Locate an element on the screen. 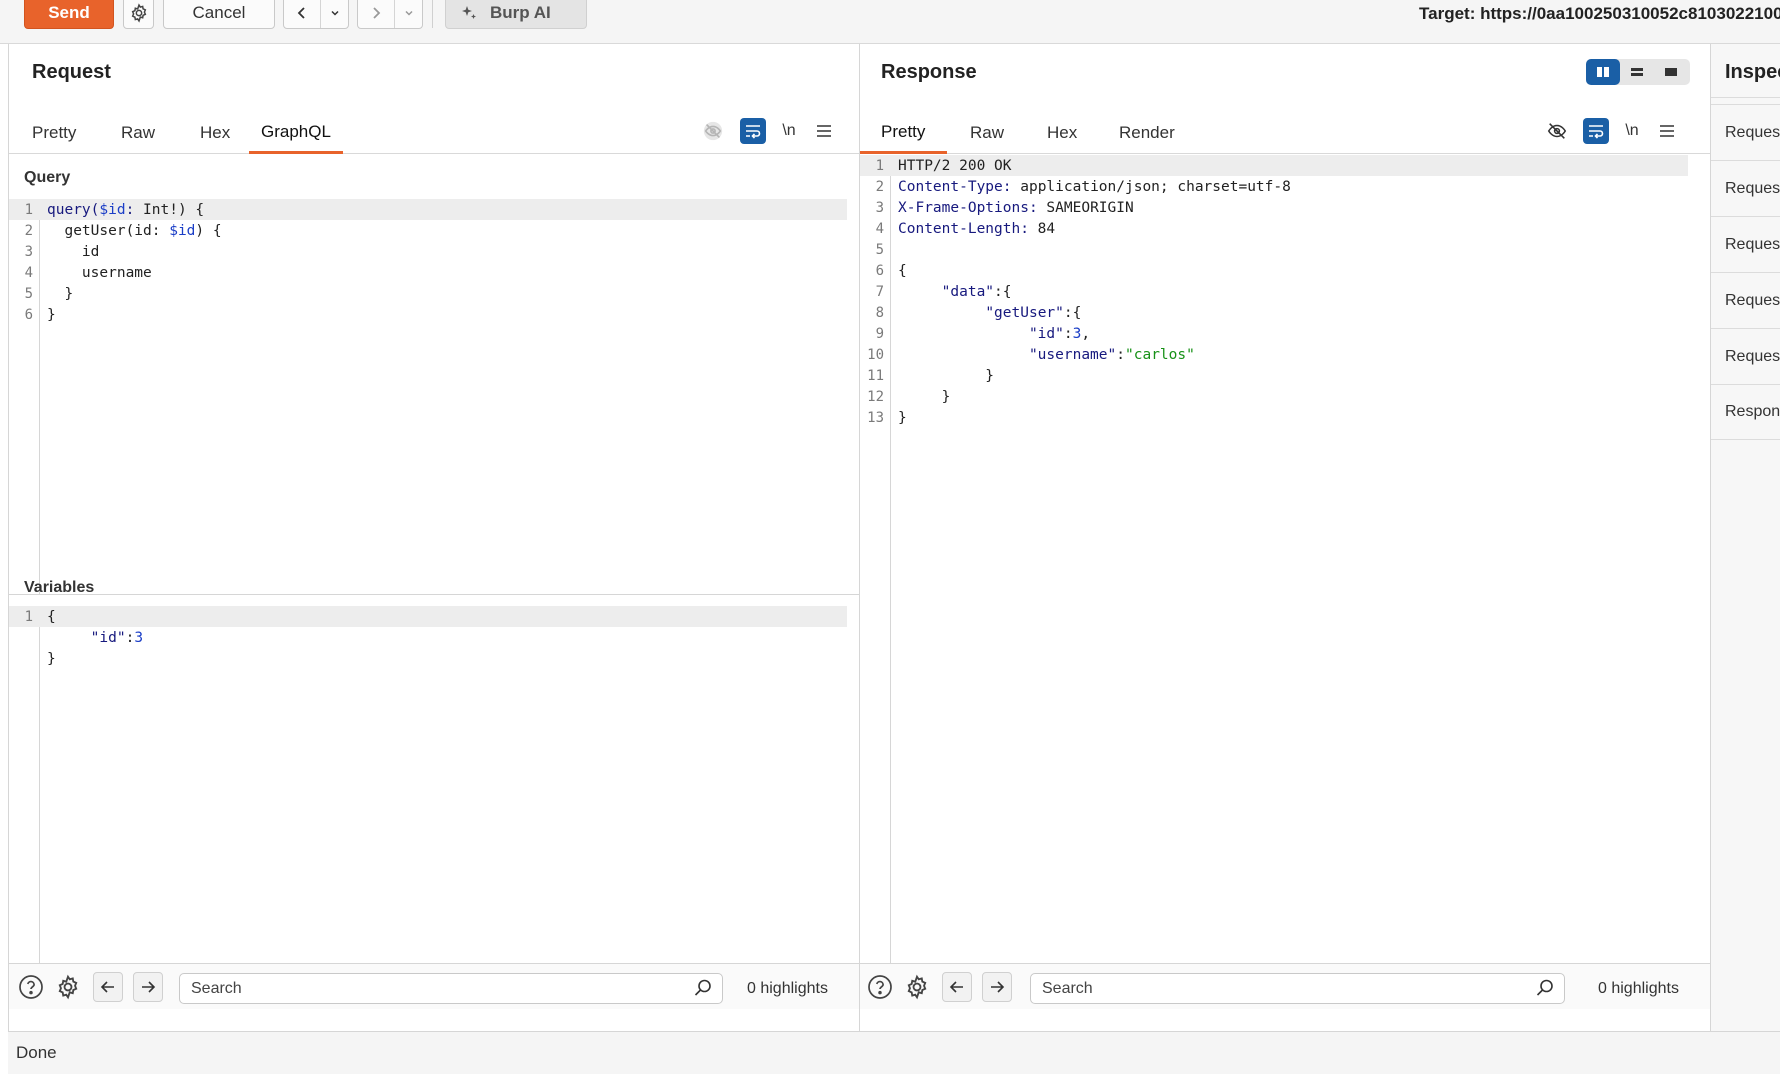  inspector-row-request-cookies: Request cookies is located at coordinates (1745, 300).